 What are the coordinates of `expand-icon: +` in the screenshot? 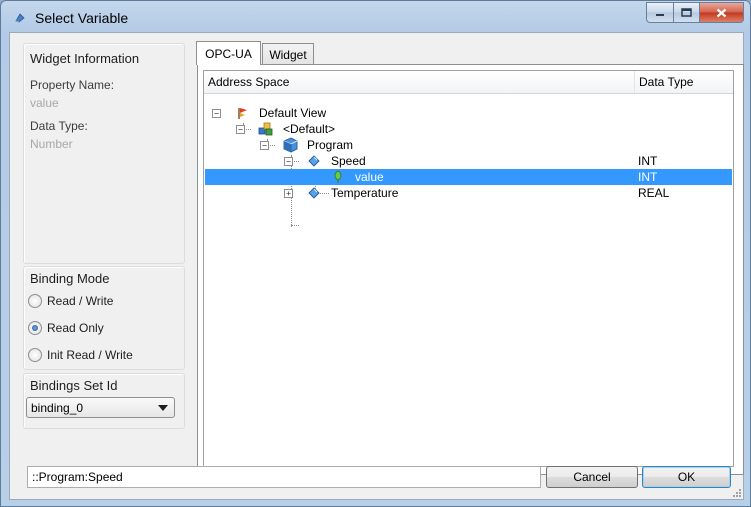 It's located at (288, 193).